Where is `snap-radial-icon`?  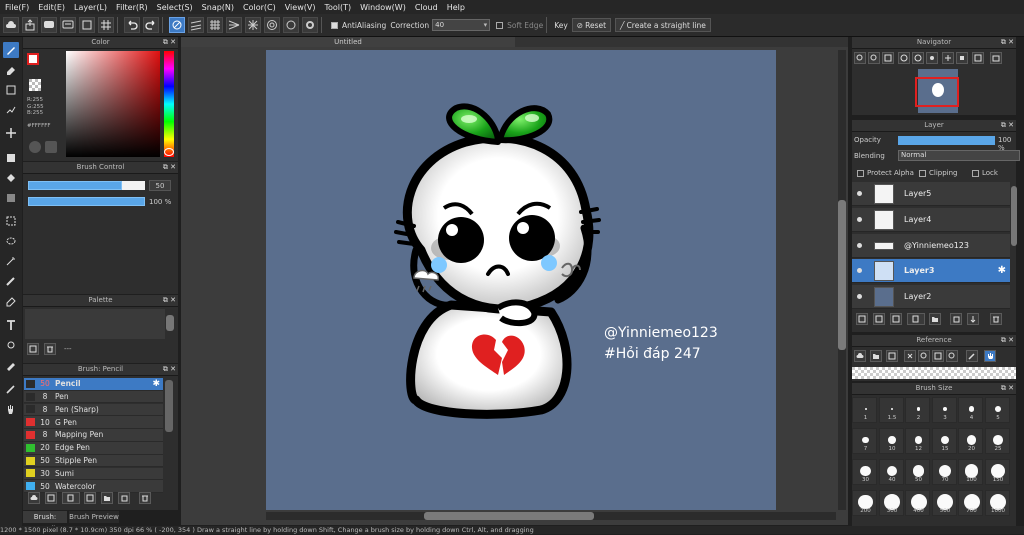
snap-radial-icon is located at coordinates (253, 25).